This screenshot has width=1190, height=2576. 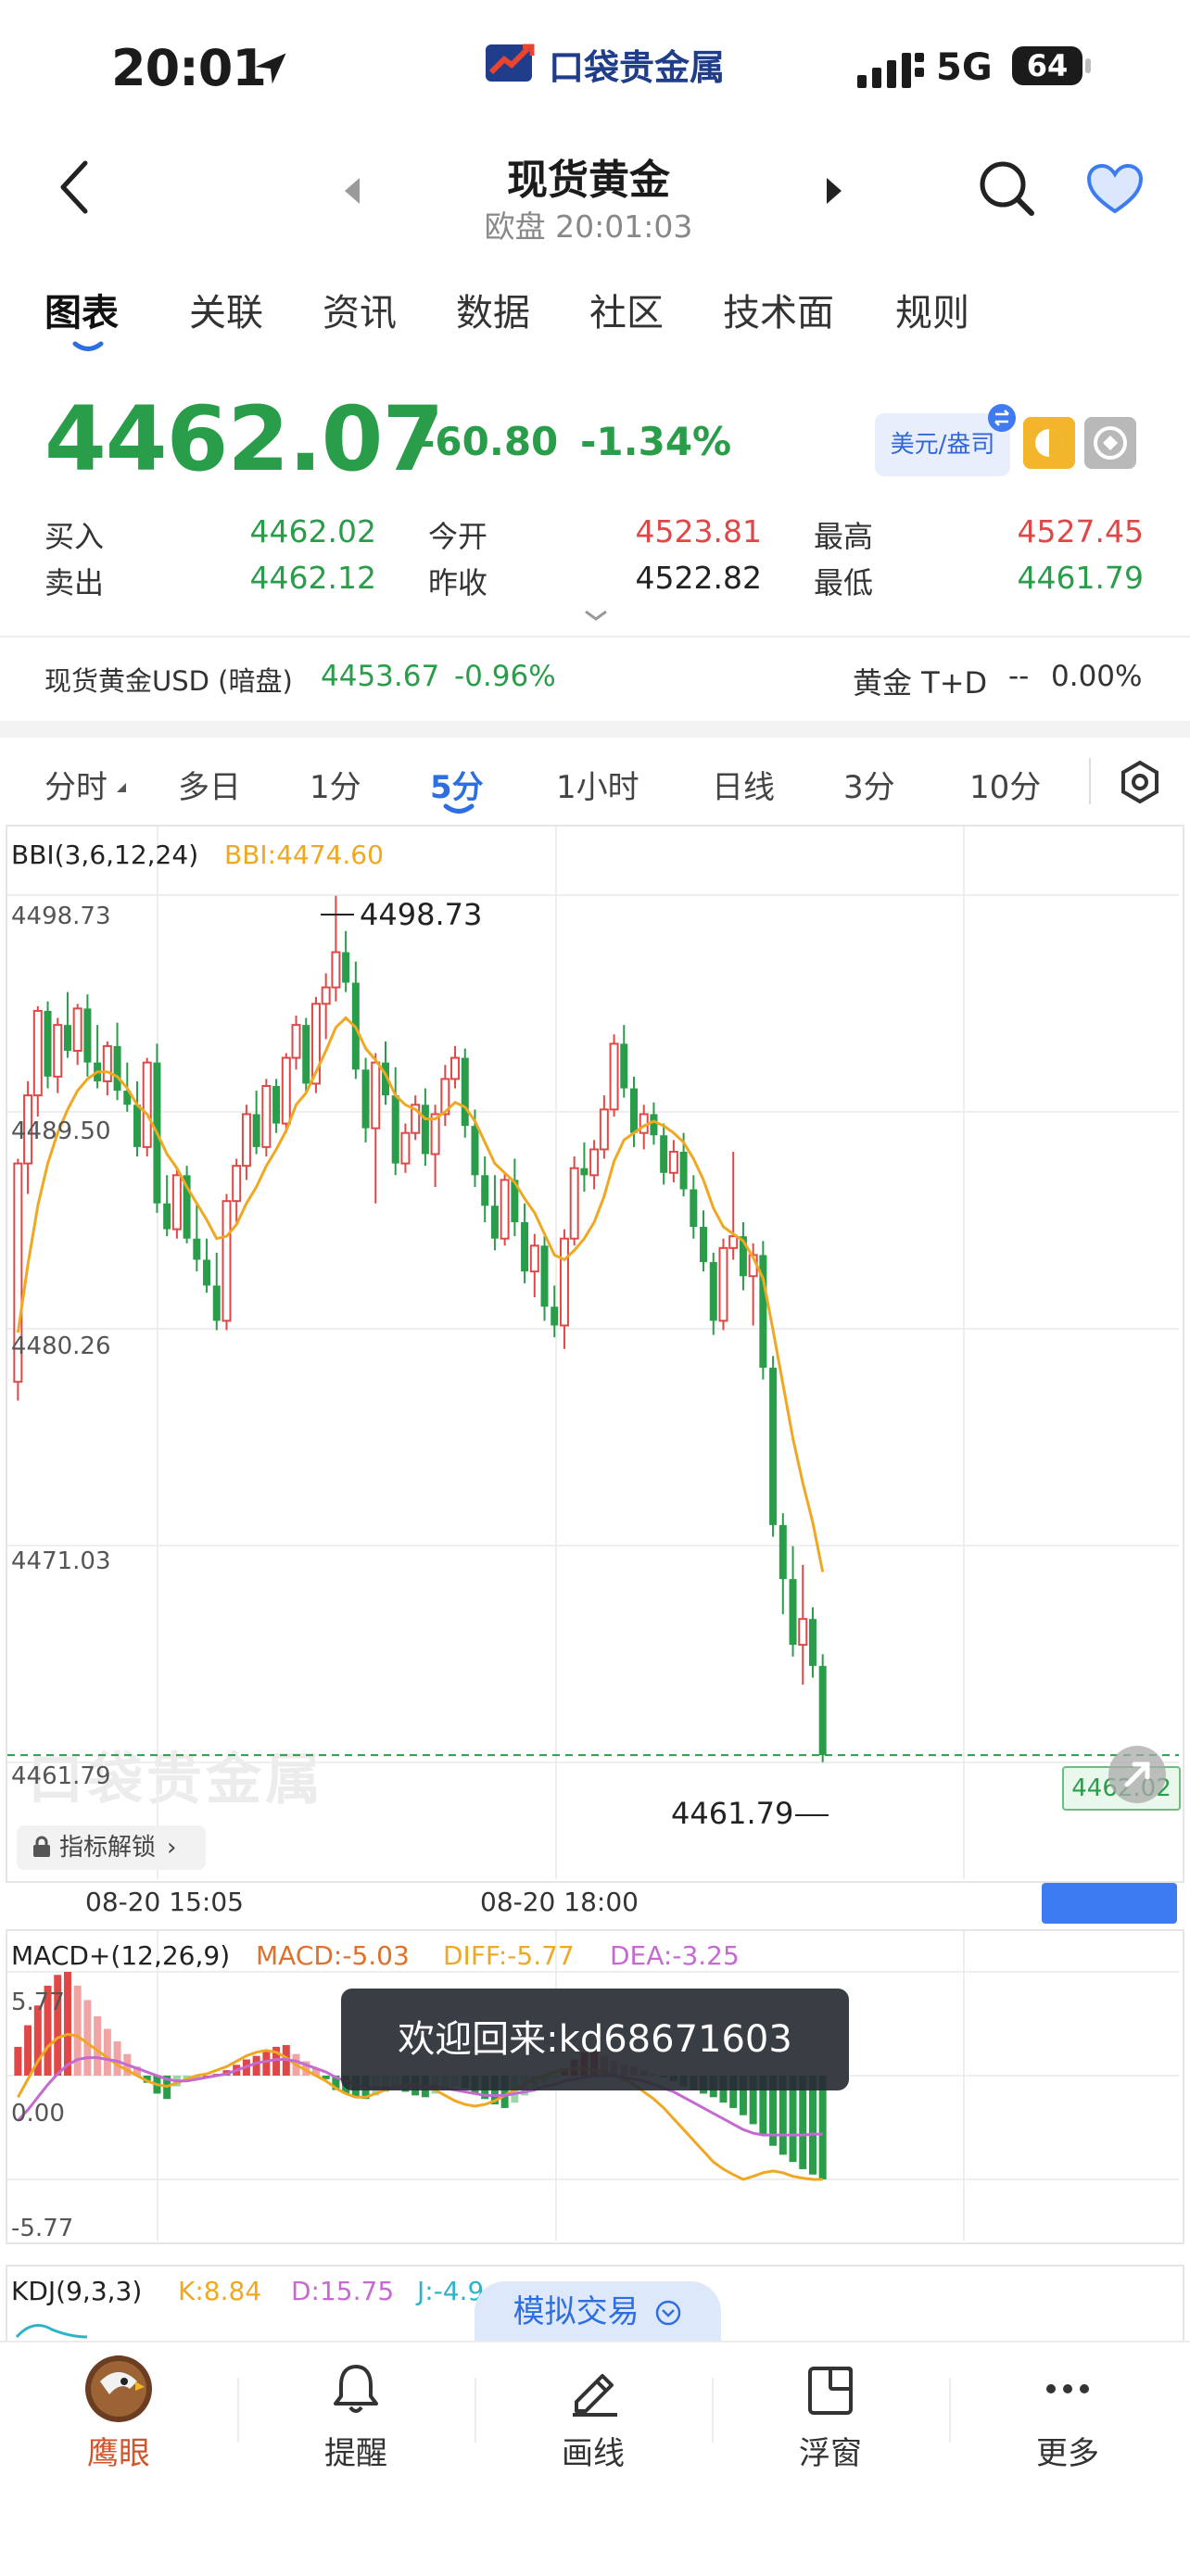 What do you see at coordinates (360, 309) in the screenshot?
I see `tab-news: 资讯` at bounding box center [360, 309].